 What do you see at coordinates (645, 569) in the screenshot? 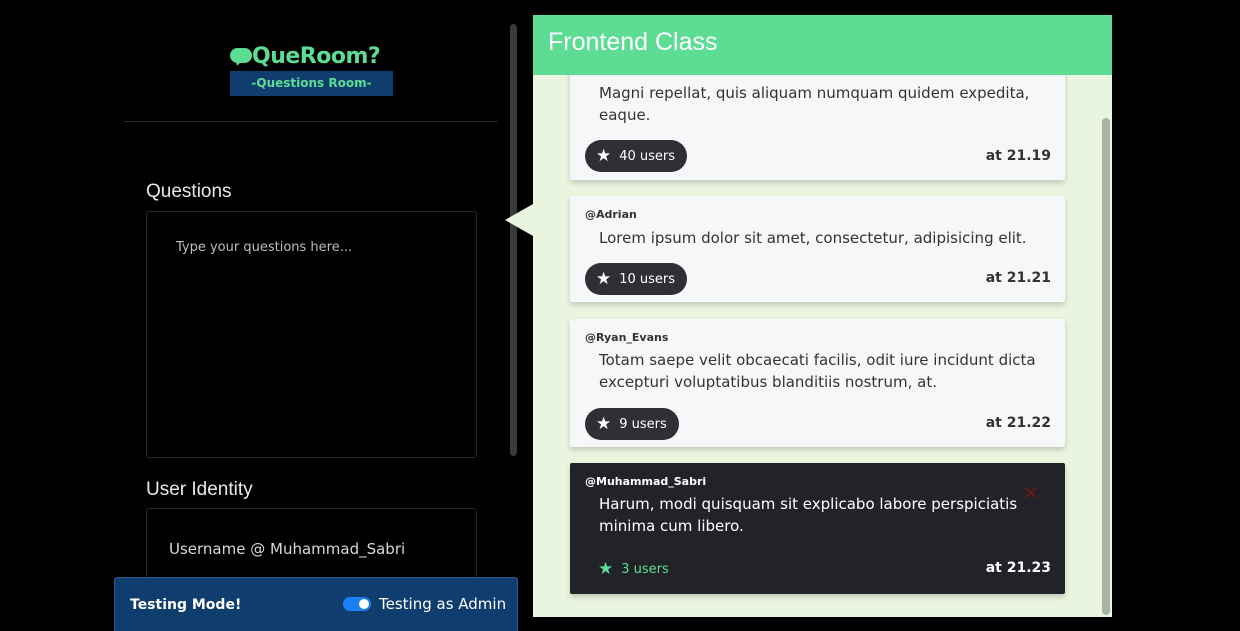
I see `upvote-count: 3 users` at bounding box center [645, 569].